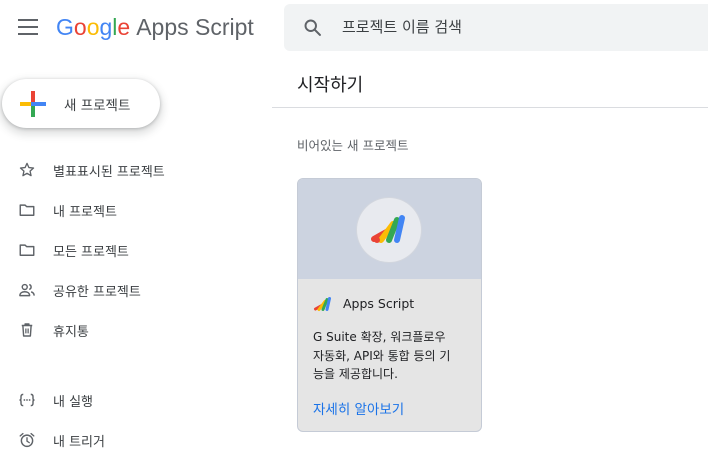 This screenshot has height=463, width=708. I want to click on people-icon, so click(27, 290).